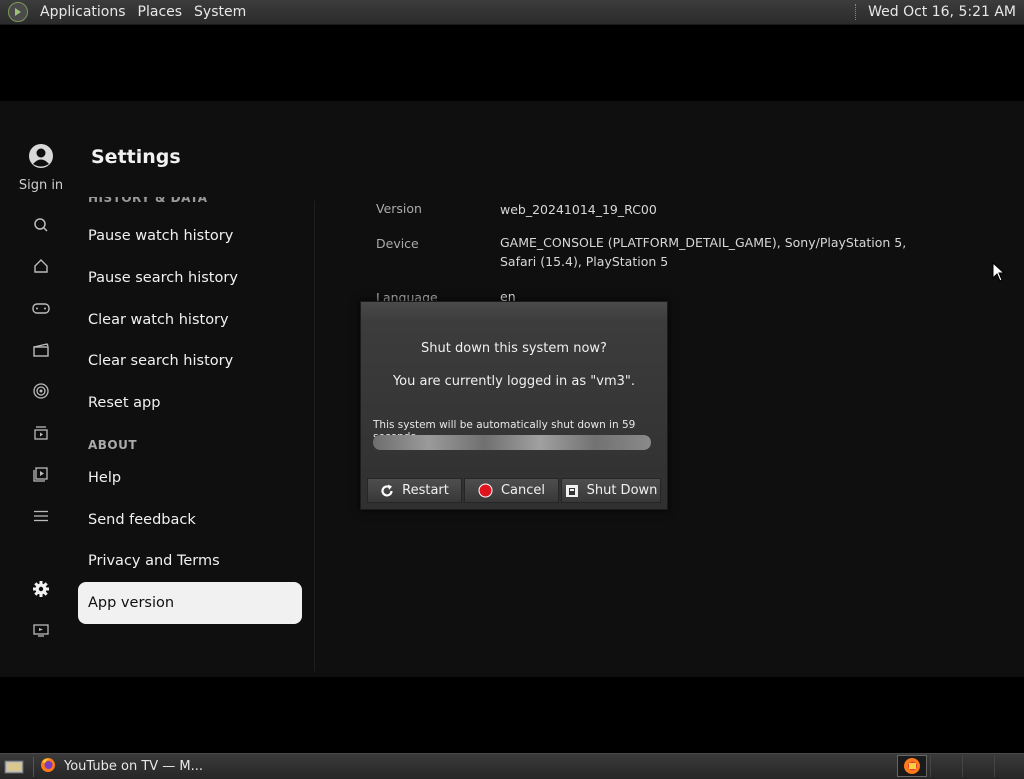 This screenshot has height=779, width=1024. Describe the element at coordinates (83, 12) in the screenshot. I see `applications-menu: Applications` at that location.